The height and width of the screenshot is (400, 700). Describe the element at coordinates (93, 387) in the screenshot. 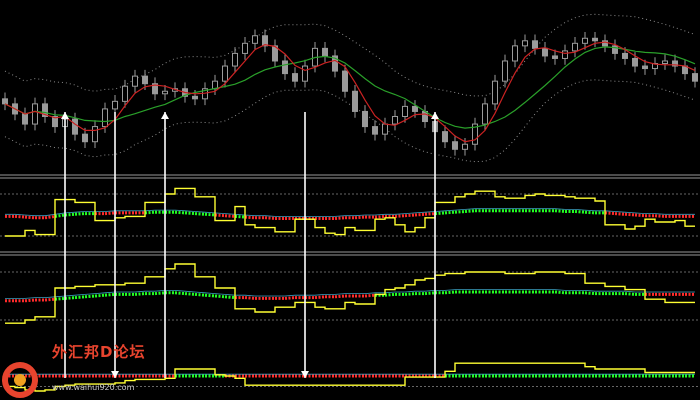

I see `watermark-url: www.waihui920.com` at that location.